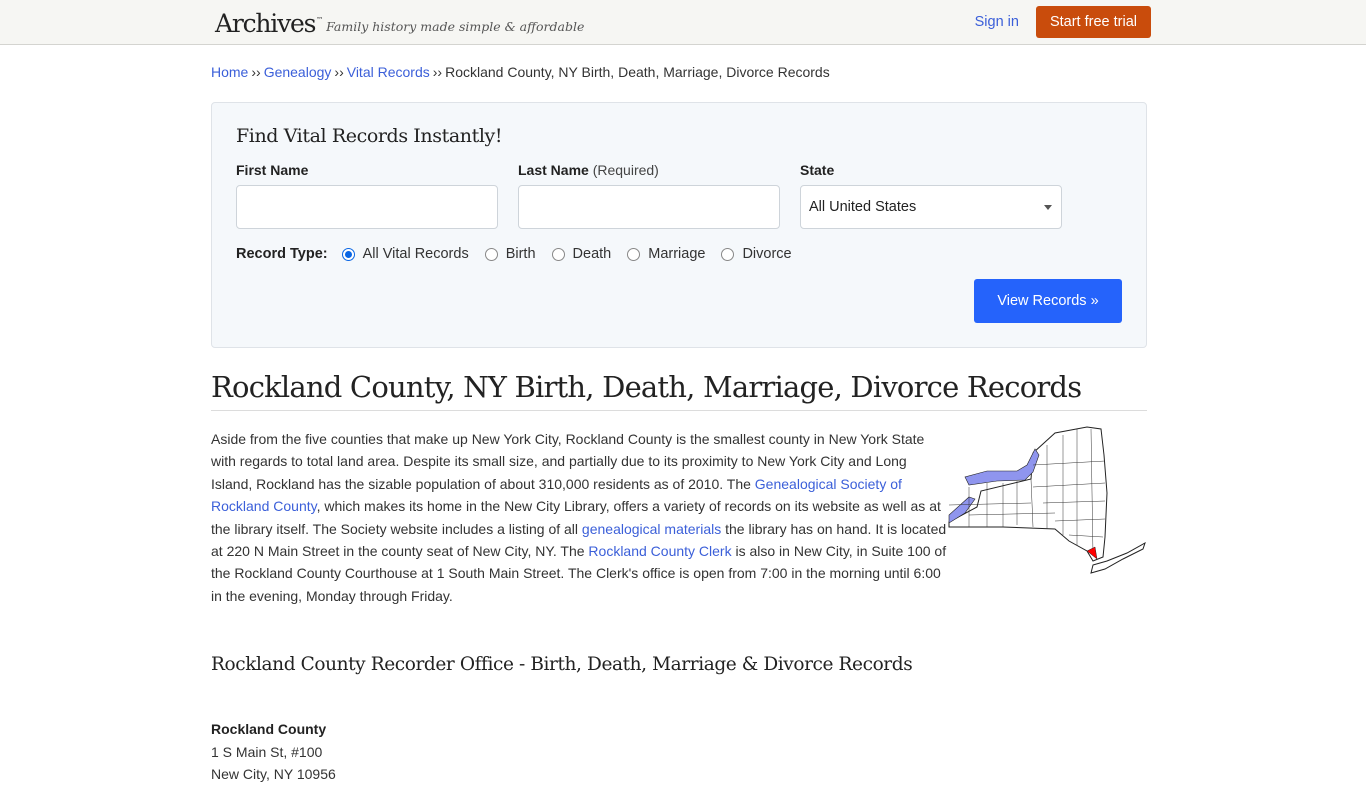 The image size is (1366, 786). What do you see at coordinates (651, 529) in the screenshot?
I see `genealogical-materials-link: genealogical materials` at bounding box center [651, 529].